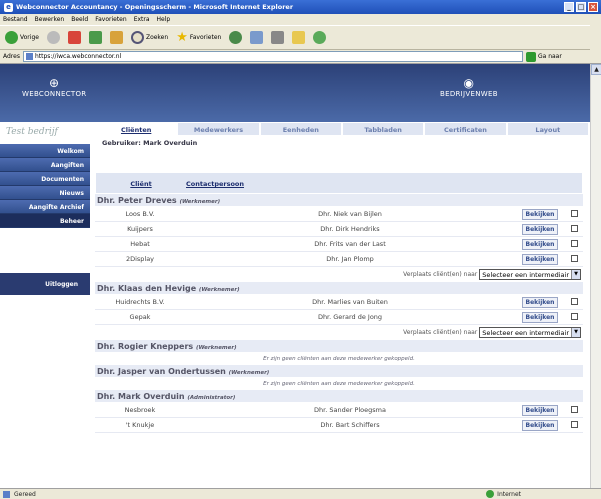 Image resolution: width=601 pixels, height=499 pixels. What do you see at coordinates (45, 151) in the screenshot?
I see `sidebar-item-welkom: Welkom` at bounding box center [45, 151].